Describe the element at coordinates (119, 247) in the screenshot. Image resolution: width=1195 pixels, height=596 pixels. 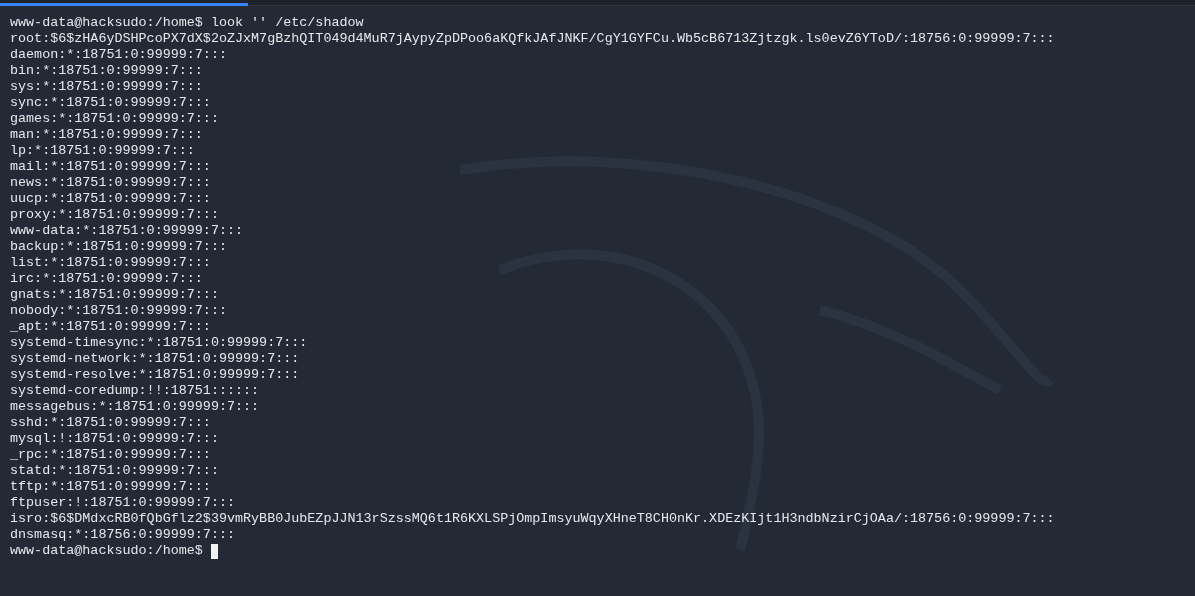
I see `terminal-line: backup:*:18751:0:99999:7:::` at that location.